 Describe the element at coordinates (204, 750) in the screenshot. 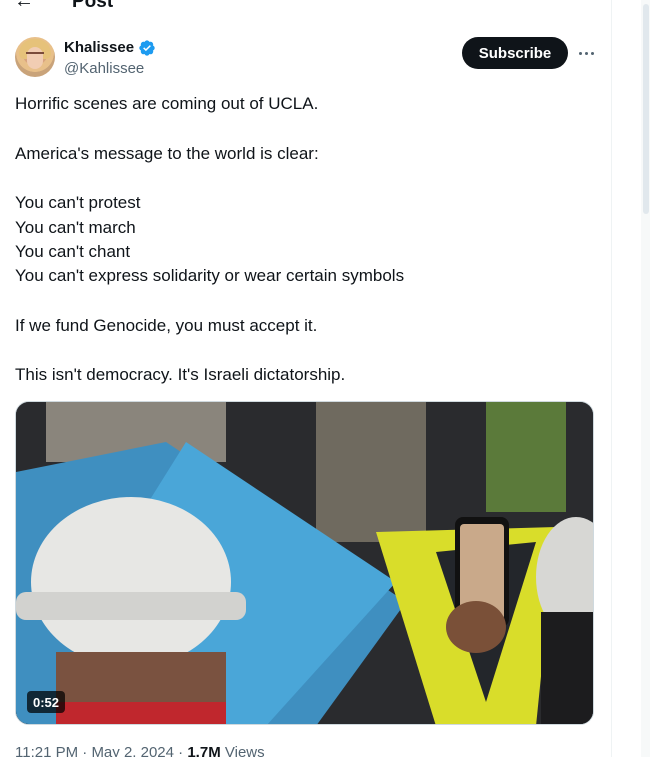

I see `views-count: 1.7M` at that location.